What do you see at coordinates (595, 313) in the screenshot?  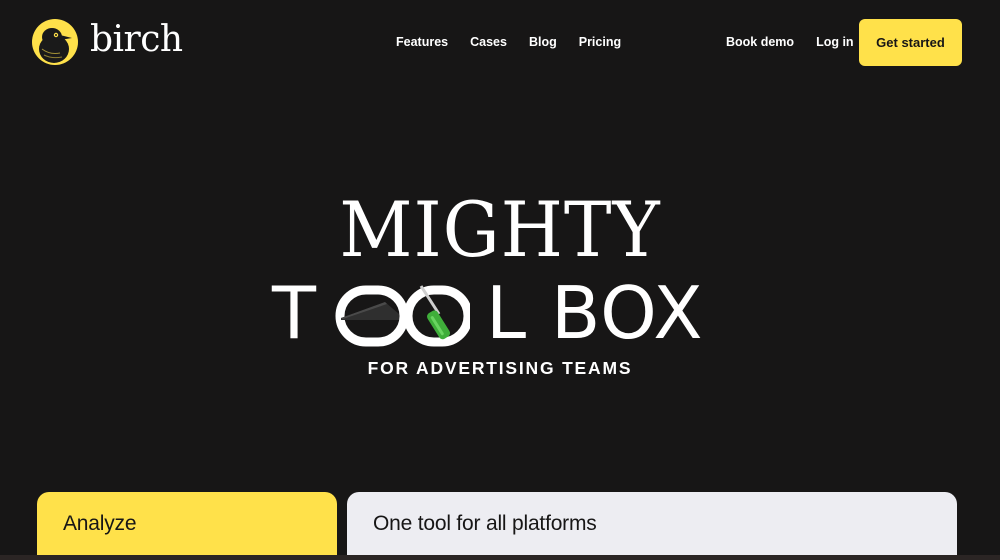 I see `hero-title-part2: L BOX` at bounding box center [595, 313].